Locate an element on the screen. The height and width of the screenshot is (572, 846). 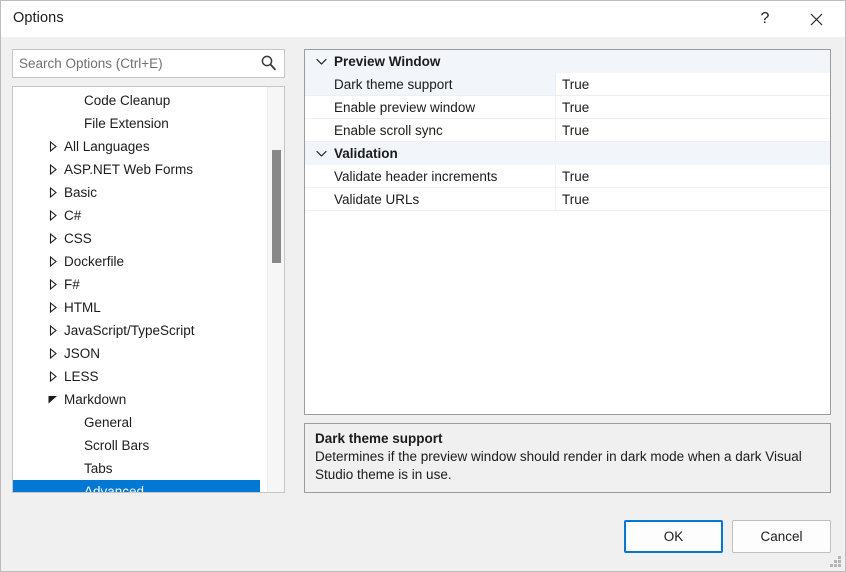
tree-scrollbar-thumb is located at coordinates (276, 206).